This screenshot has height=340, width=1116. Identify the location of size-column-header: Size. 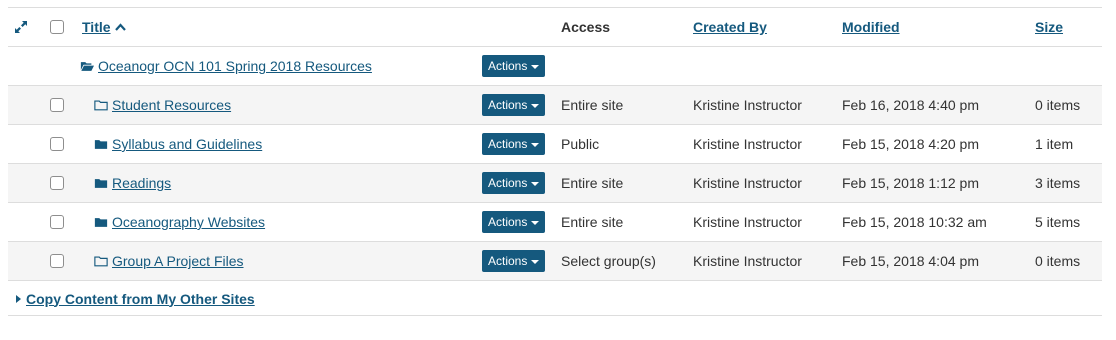
(1049, 27).